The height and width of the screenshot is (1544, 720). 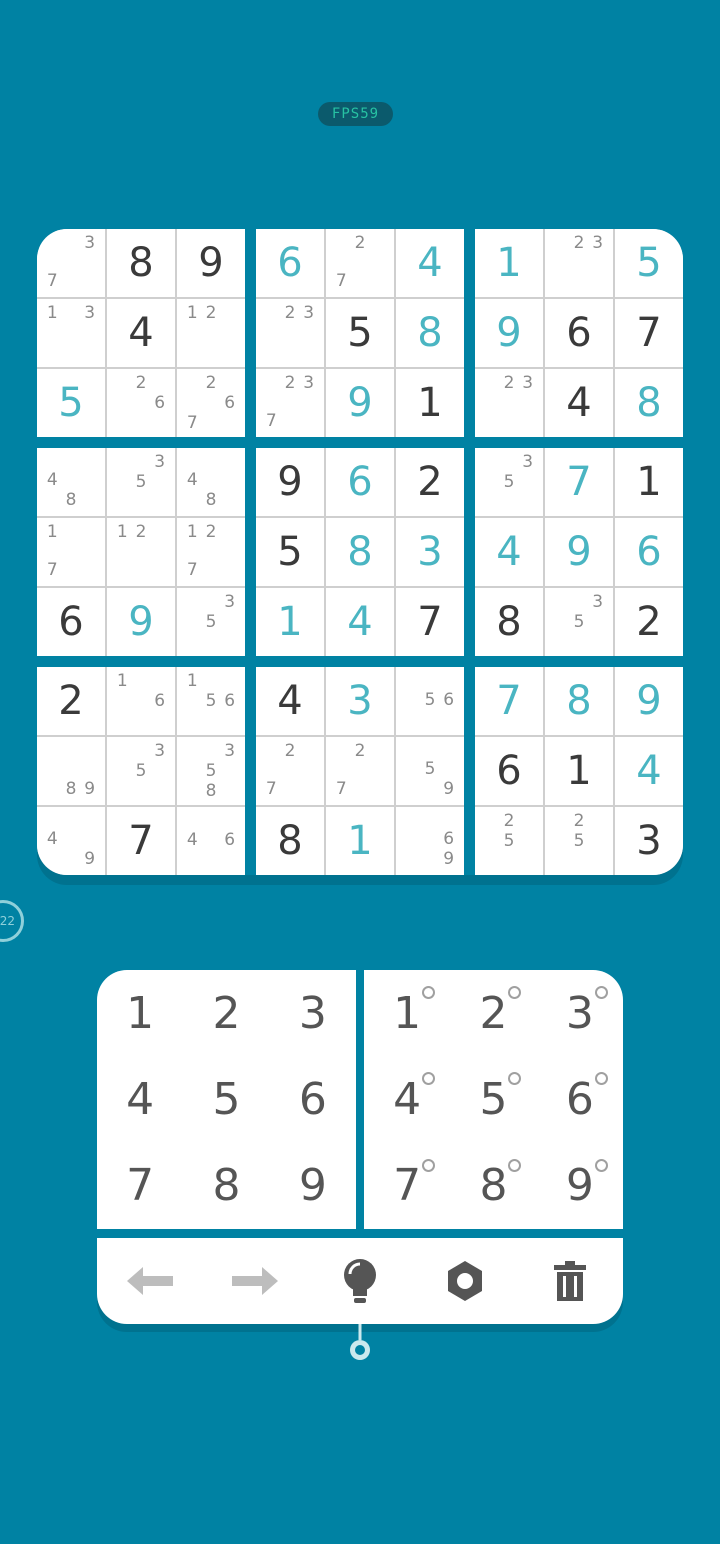 I want to click on timer-badge: 22, so click(x=12, y=921).